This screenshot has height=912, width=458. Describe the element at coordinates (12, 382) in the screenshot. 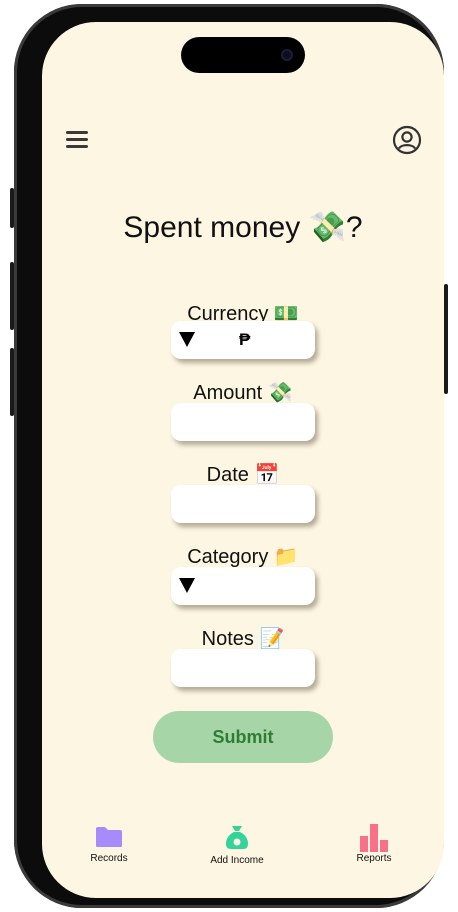

I see `volume-down-button` at that location.